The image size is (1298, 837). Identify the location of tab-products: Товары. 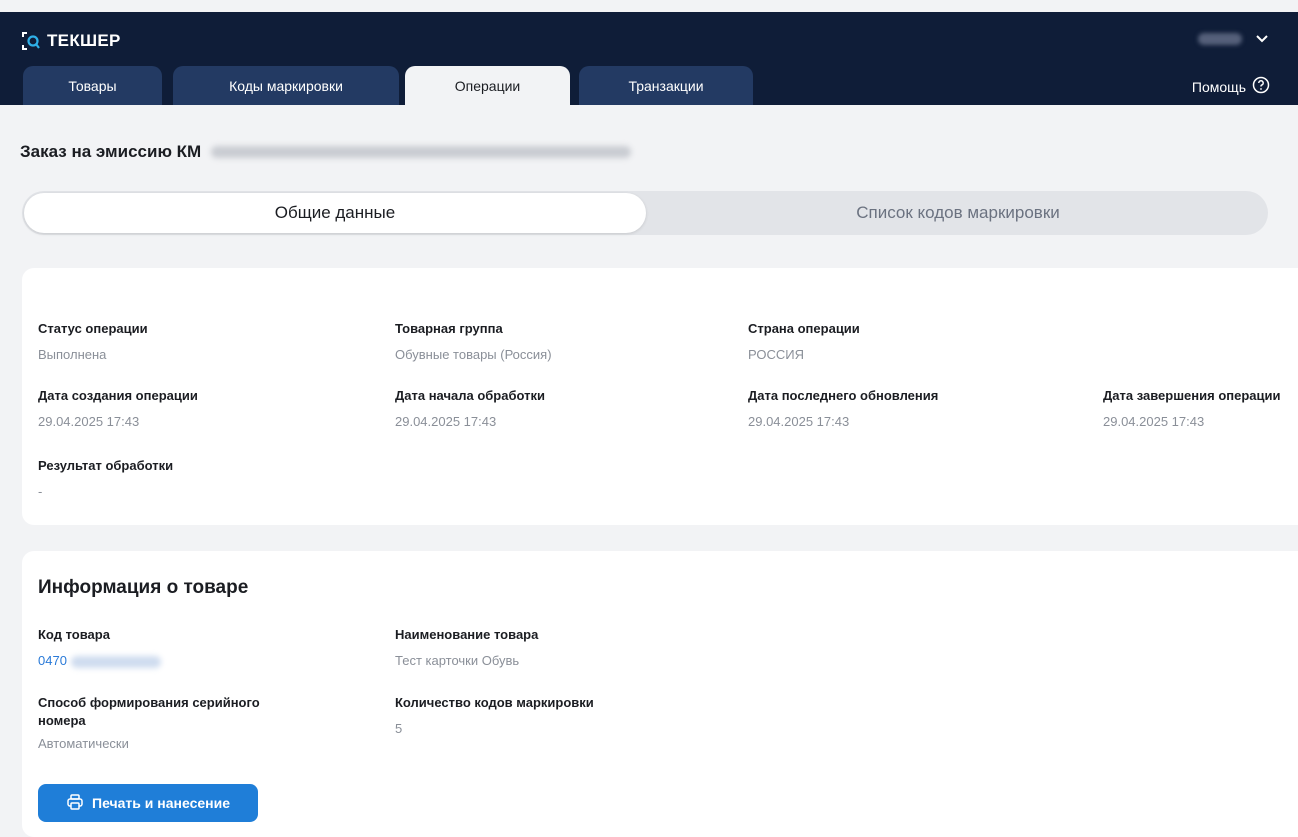
(92, 85).